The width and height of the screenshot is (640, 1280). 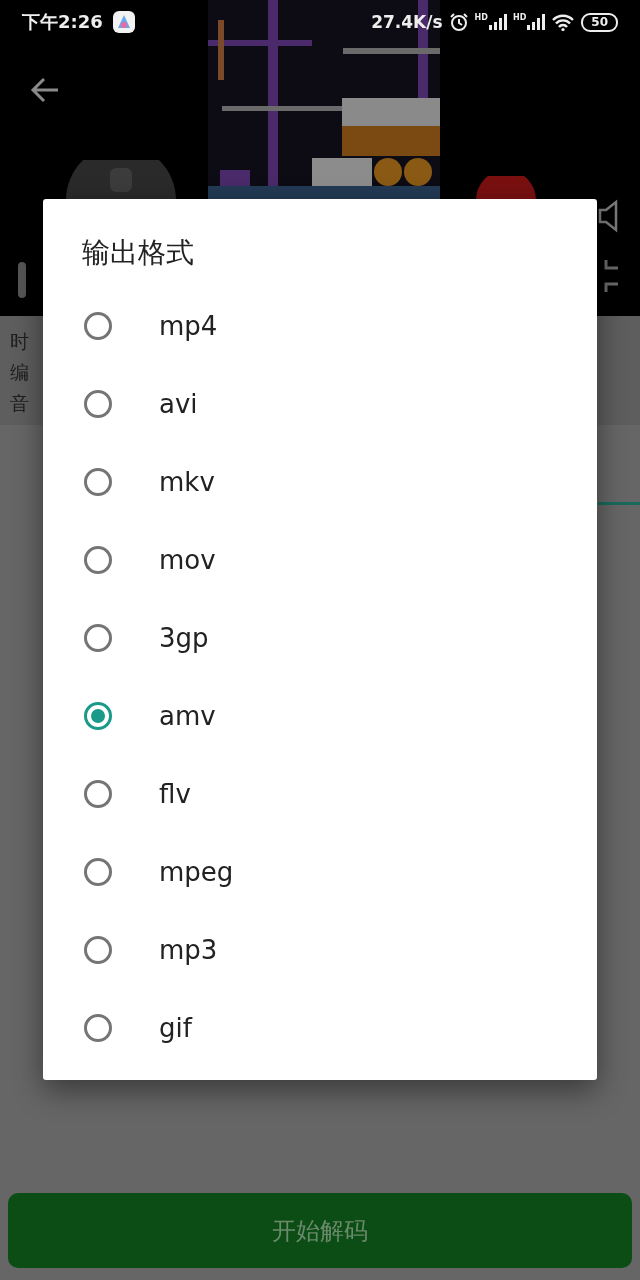 What do you see at coordinates (320, 404) in the screenshot?
I see `format-option: avi` at bounding box center [320, 404].